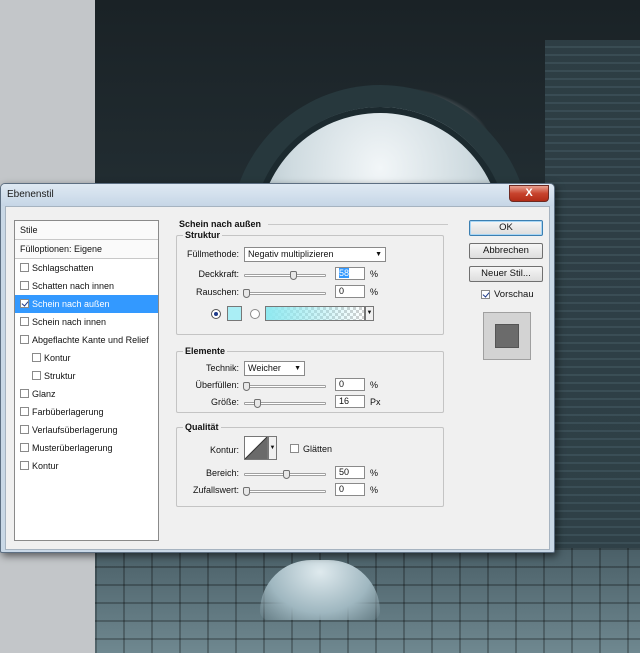  I want to click on blend-mode-value: Negativ multiplizieren, so click(291, 254).